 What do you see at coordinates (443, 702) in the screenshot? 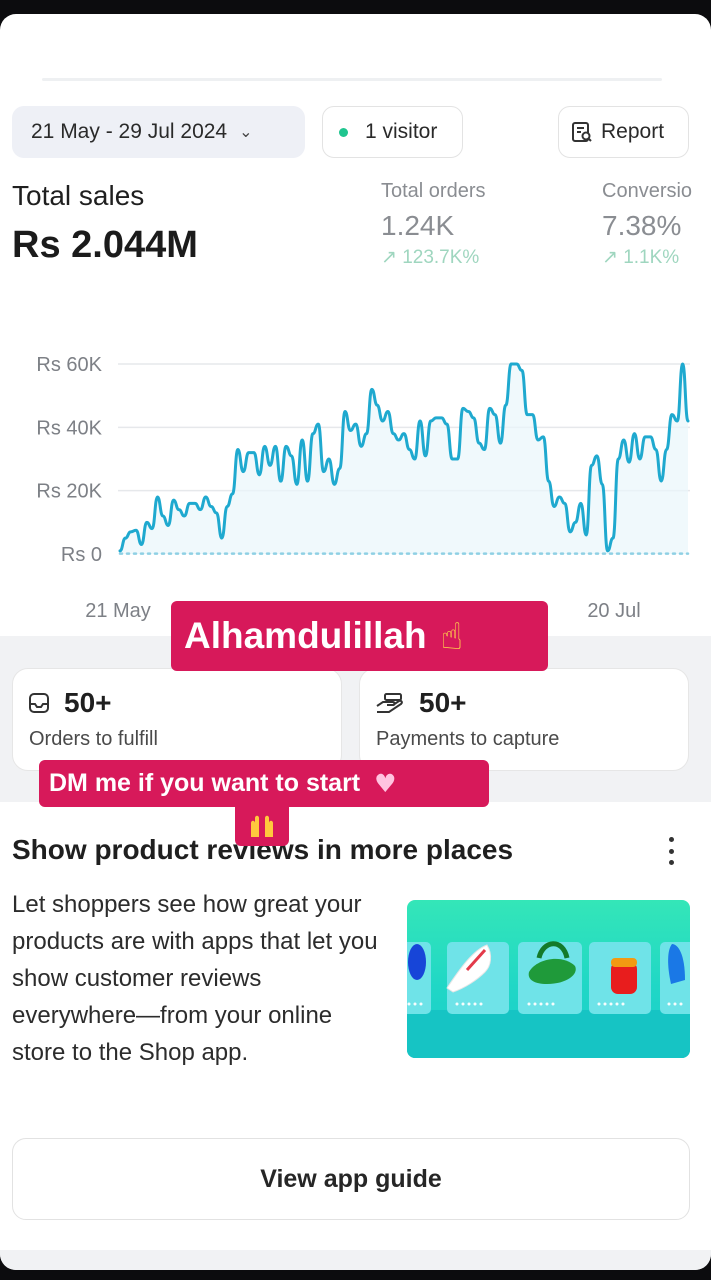
I see `payments-count: 50+` at bounding box center [443, 702].